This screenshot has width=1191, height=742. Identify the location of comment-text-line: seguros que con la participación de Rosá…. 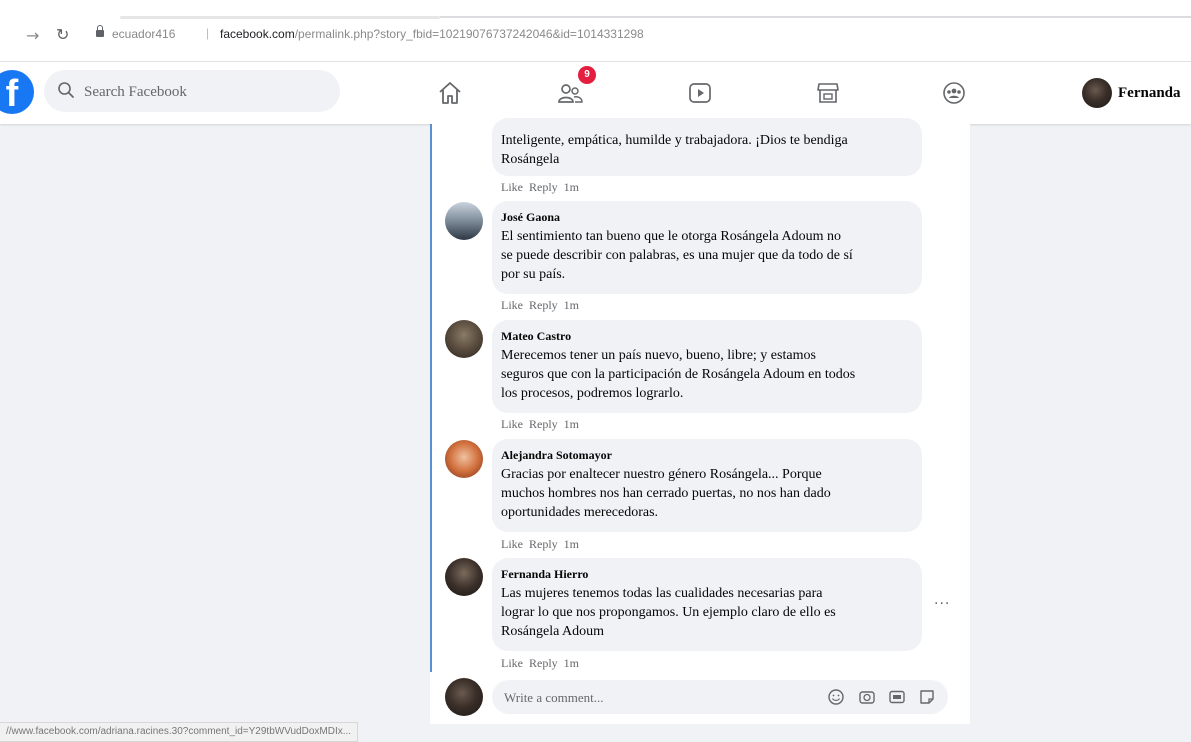
(678, 374).